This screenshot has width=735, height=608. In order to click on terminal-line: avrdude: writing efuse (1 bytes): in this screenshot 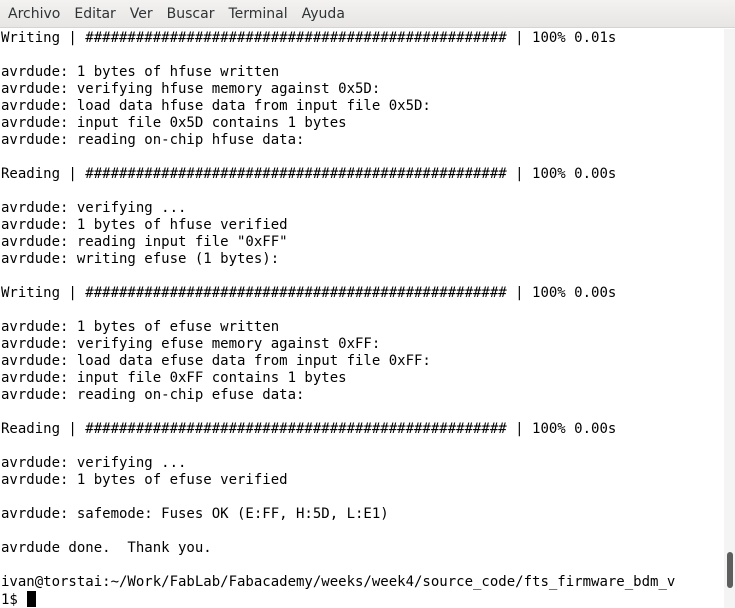, I will do `click(140, 259)`.